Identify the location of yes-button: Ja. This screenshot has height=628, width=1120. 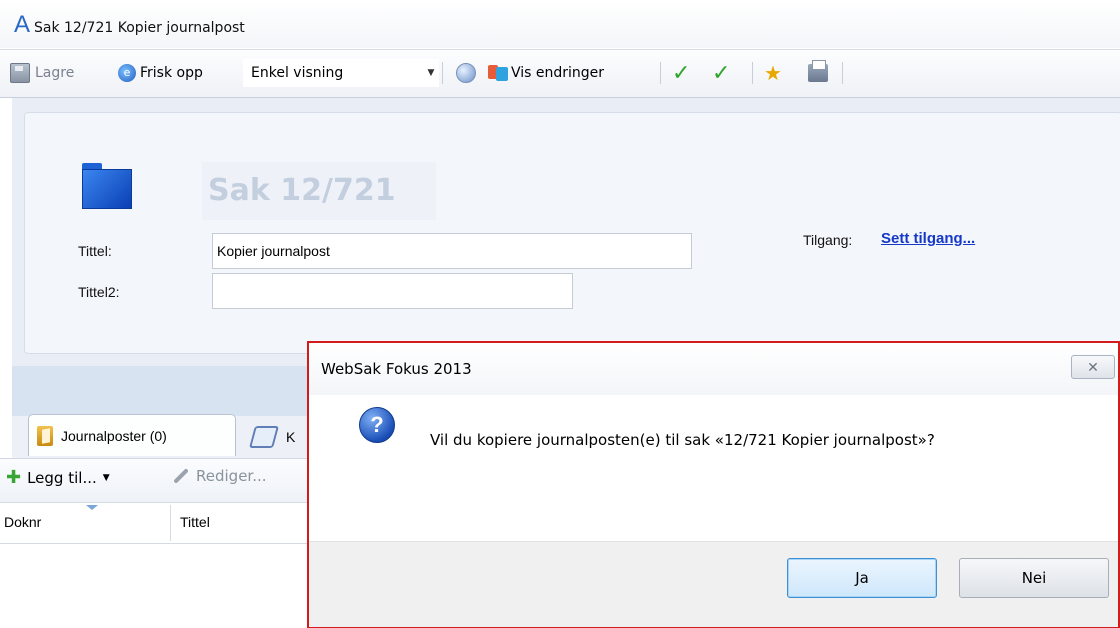
(862, 578).